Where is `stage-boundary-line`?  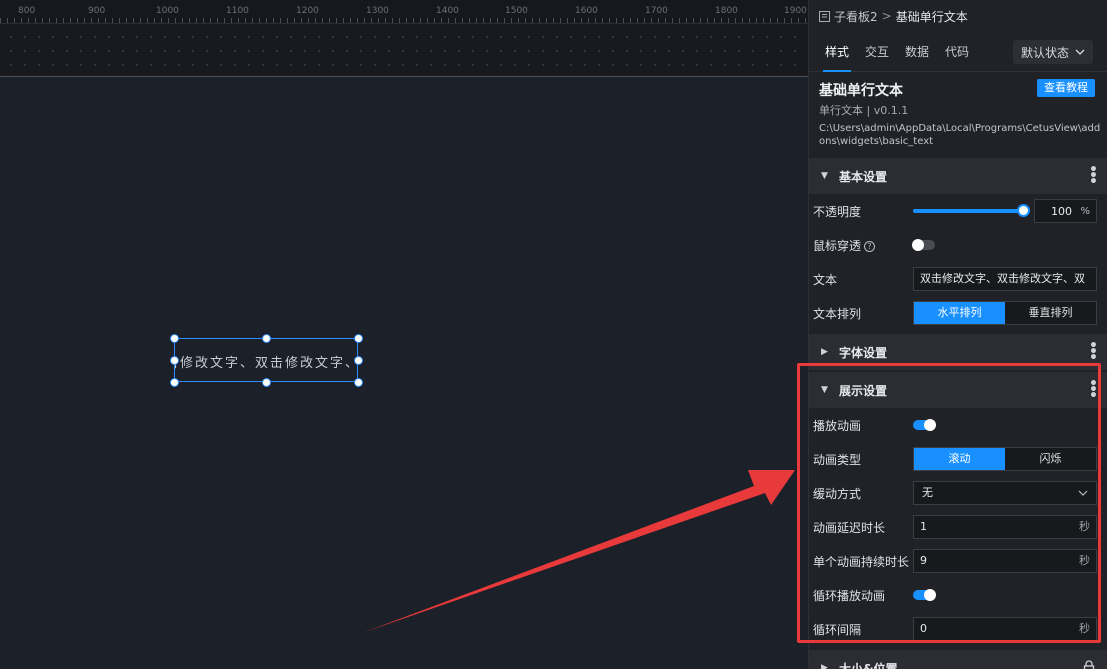 stage-boundary-line is located at coordinates (404, 76).